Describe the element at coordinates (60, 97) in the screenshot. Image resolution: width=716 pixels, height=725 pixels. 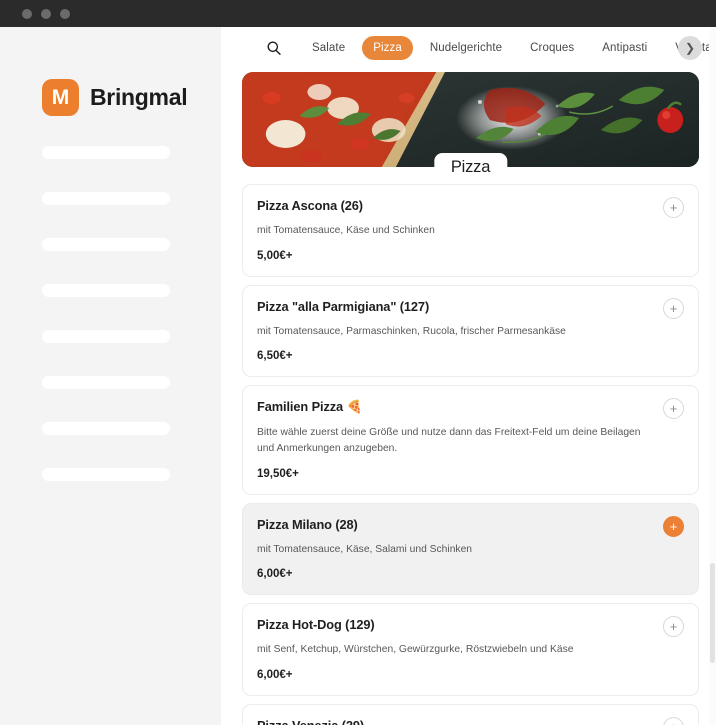
I see `brand-mark-icon: M` at that location.